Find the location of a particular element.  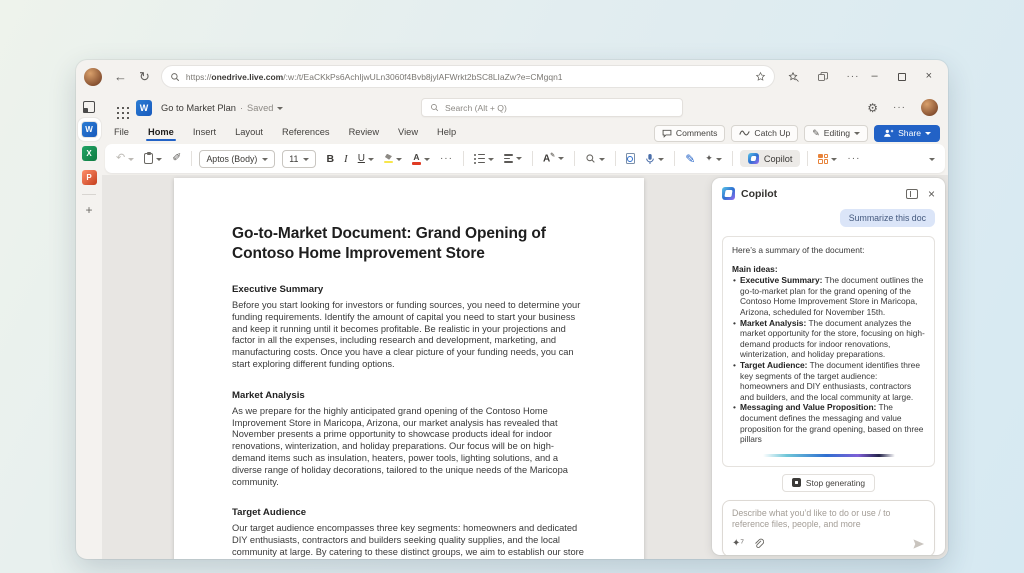

add-icon: + is located at coordinates (88, 210).